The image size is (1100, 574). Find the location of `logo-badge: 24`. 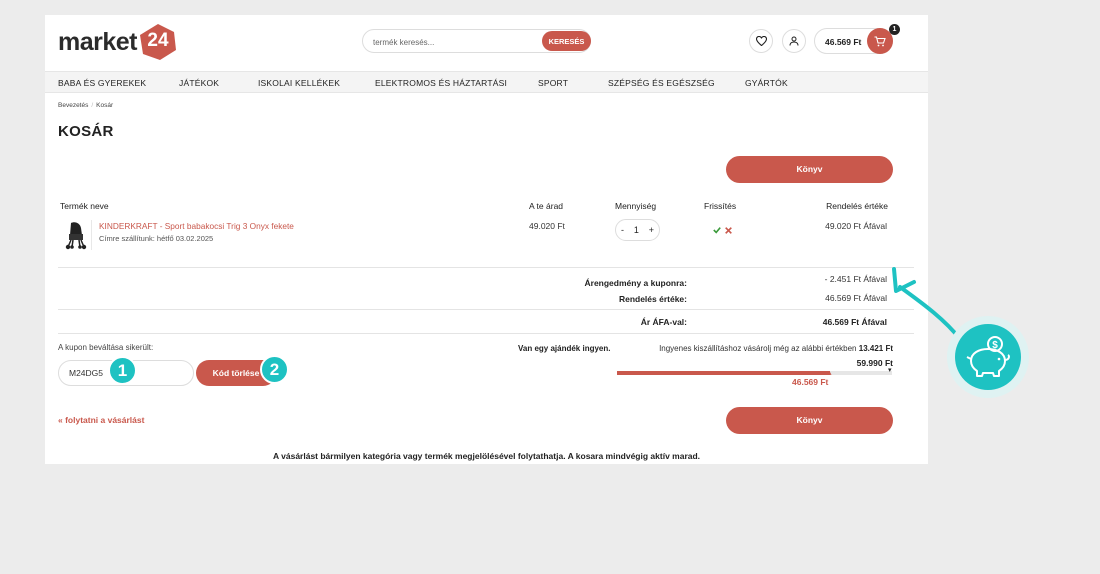

logo-badge: 24 is located at coordinates (158, 42).